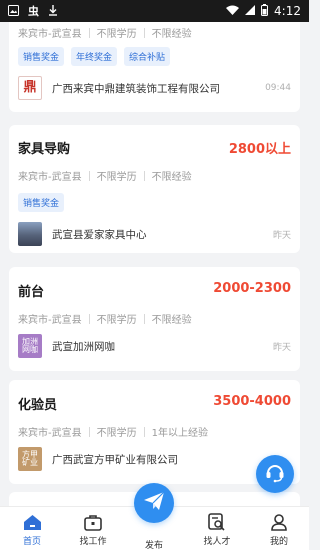 The width and height of the screenshot is (320, 550). Describe the element at coordinates (259, 149) in the screenshot. I see `job-salary: 2800以上` at that location.